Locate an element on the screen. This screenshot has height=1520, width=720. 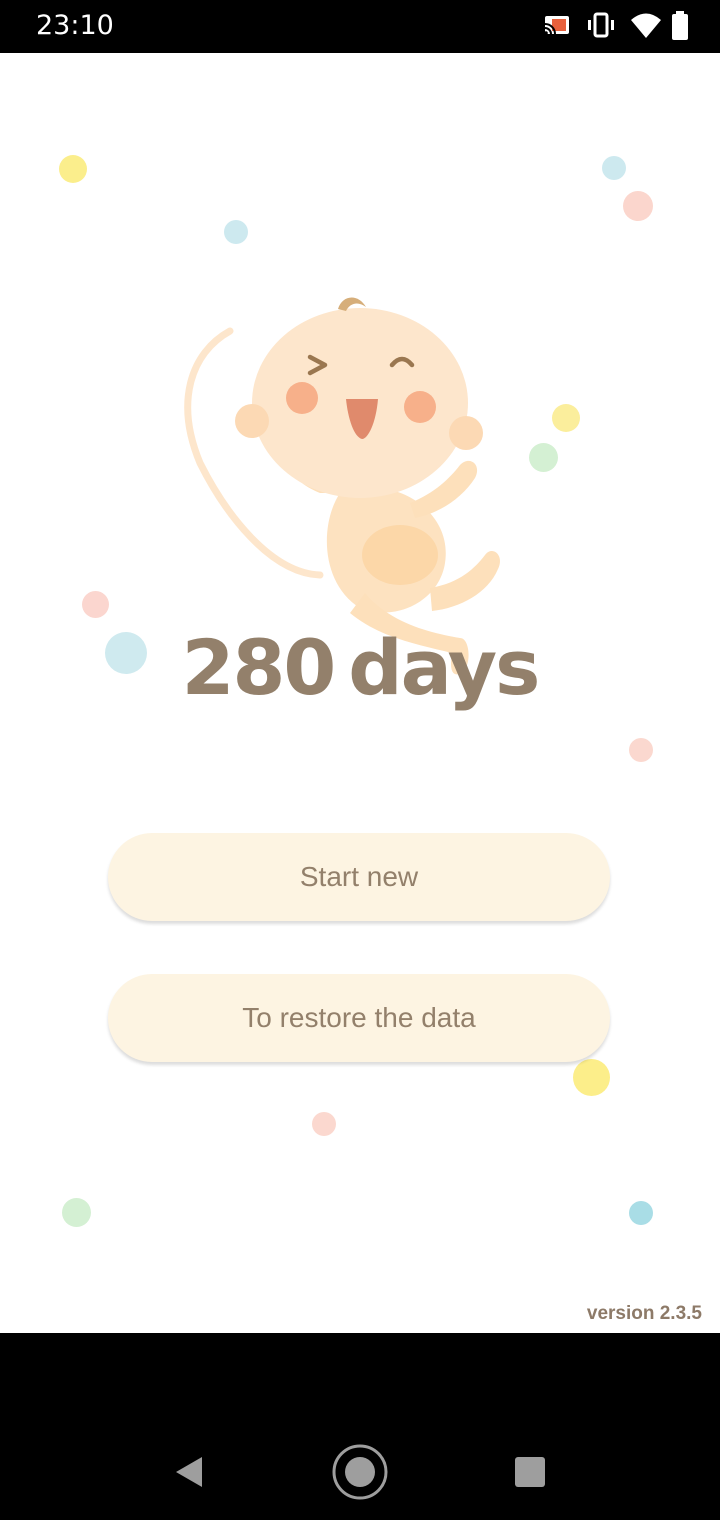
battery-icon is located at coordinates (680, 25).